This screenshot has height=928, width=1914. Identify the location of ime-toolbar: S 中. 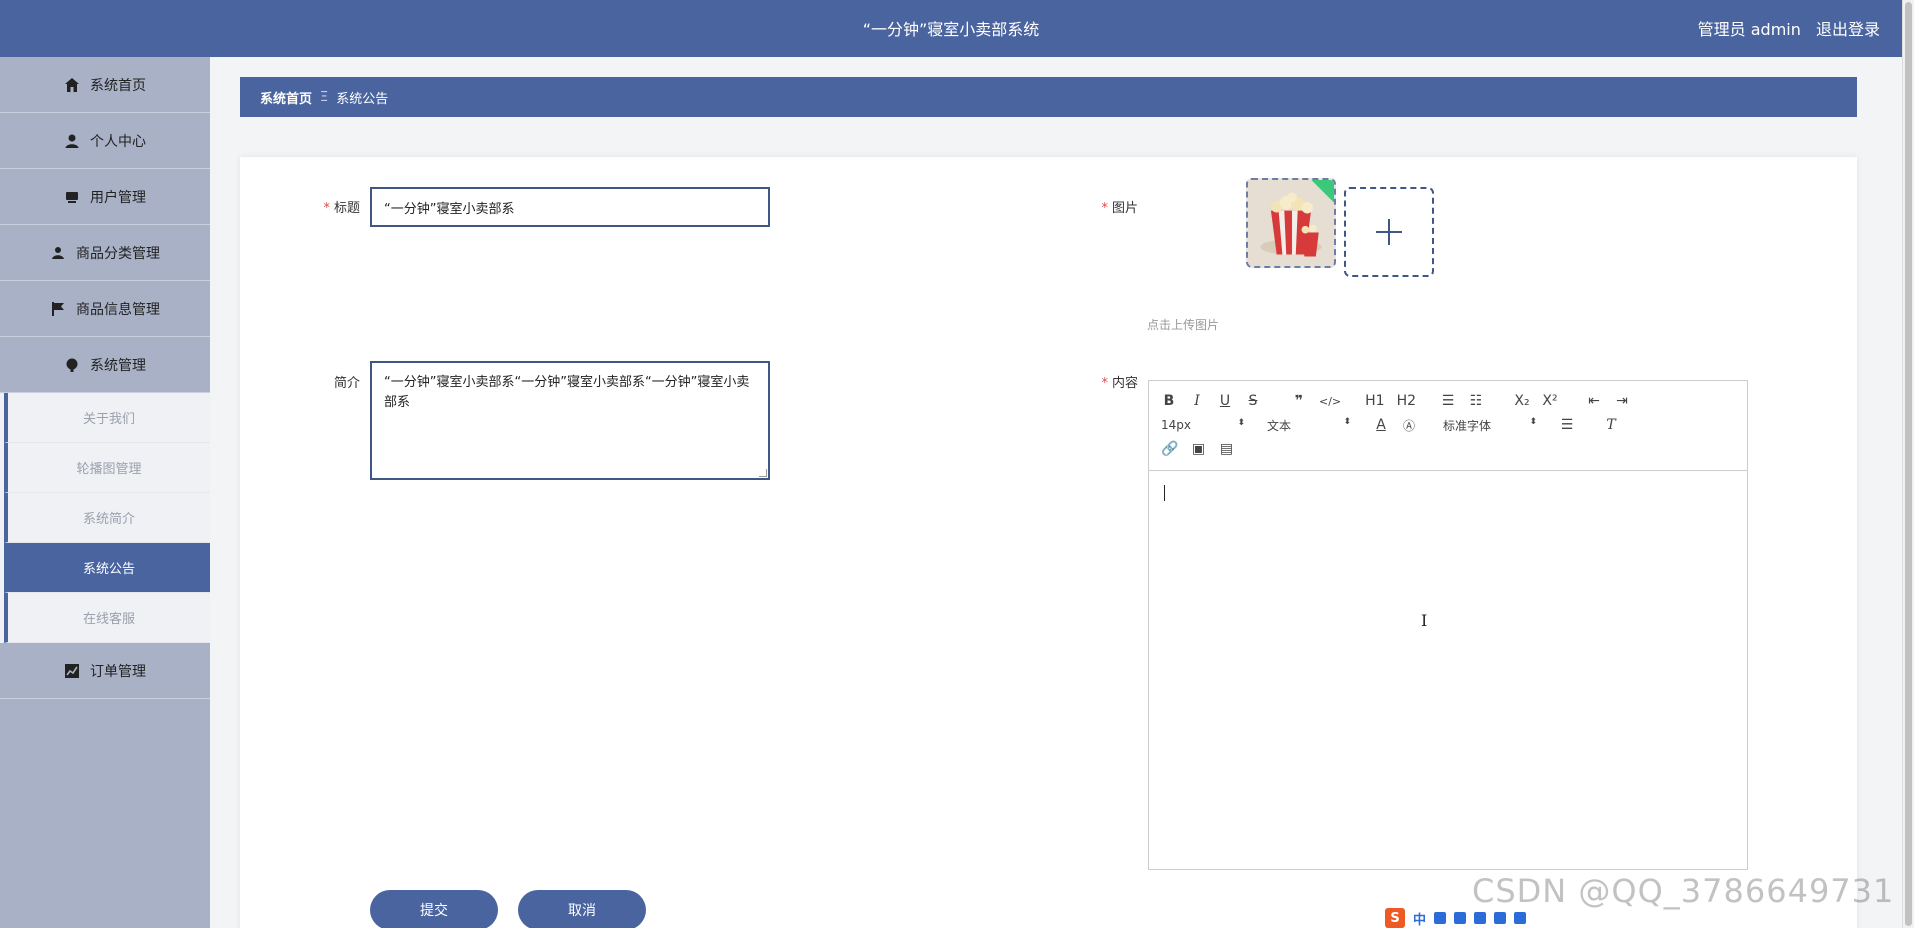
(1456, 918).